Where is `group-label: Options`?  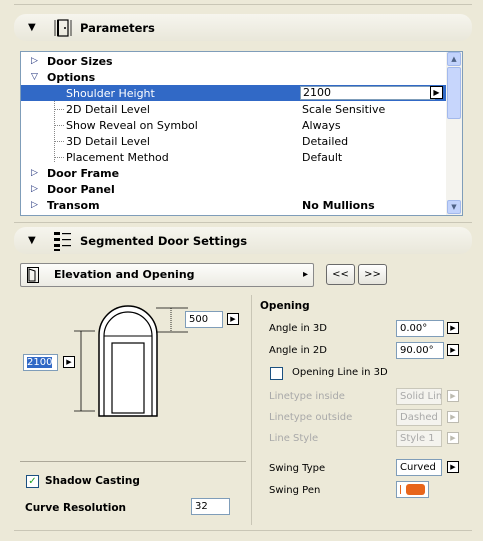
group-label: Options is located at coordinates (71, 77).